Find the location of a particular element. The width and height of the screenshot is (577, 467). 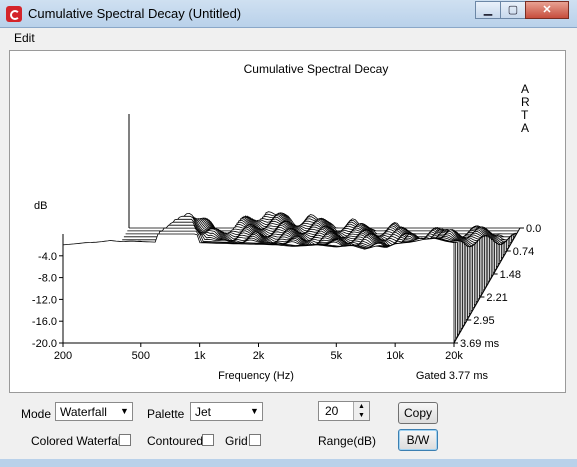

time-tick-label: 3.69 ms is located at coordinates (480, 344).